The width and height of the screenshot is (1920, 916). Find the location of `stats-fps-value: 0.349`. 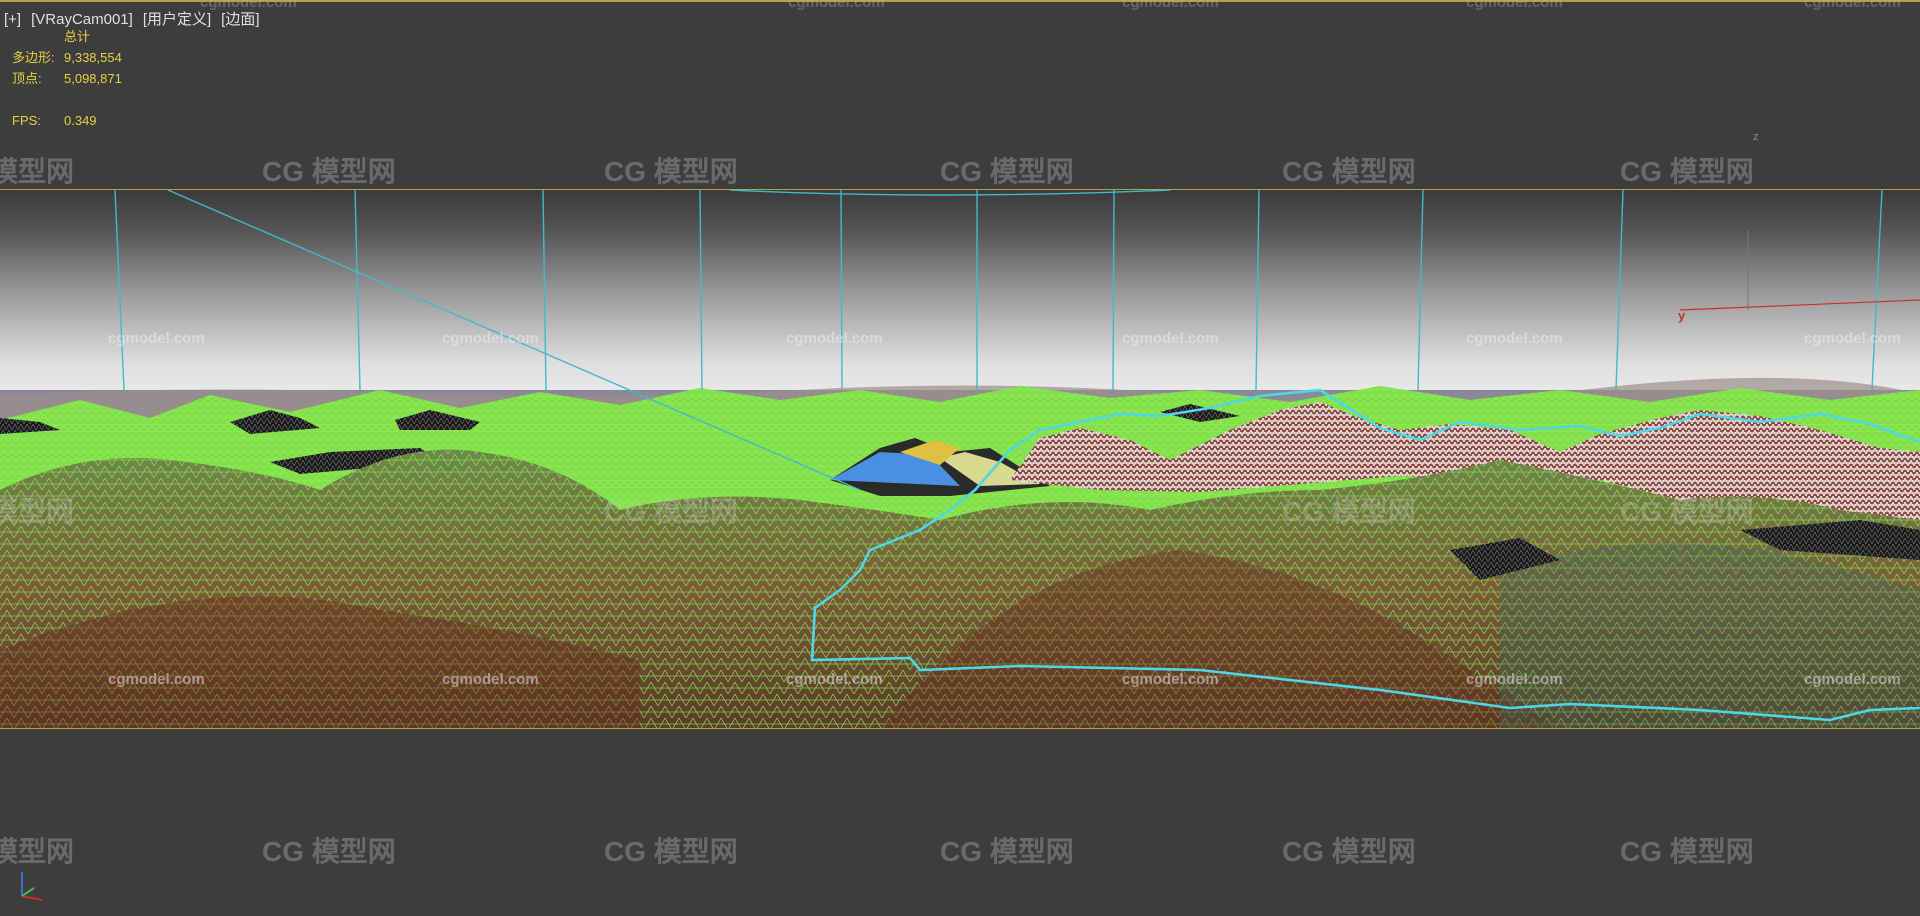

stats-fps-value: 0.349 is located at coordinates (80, 120).